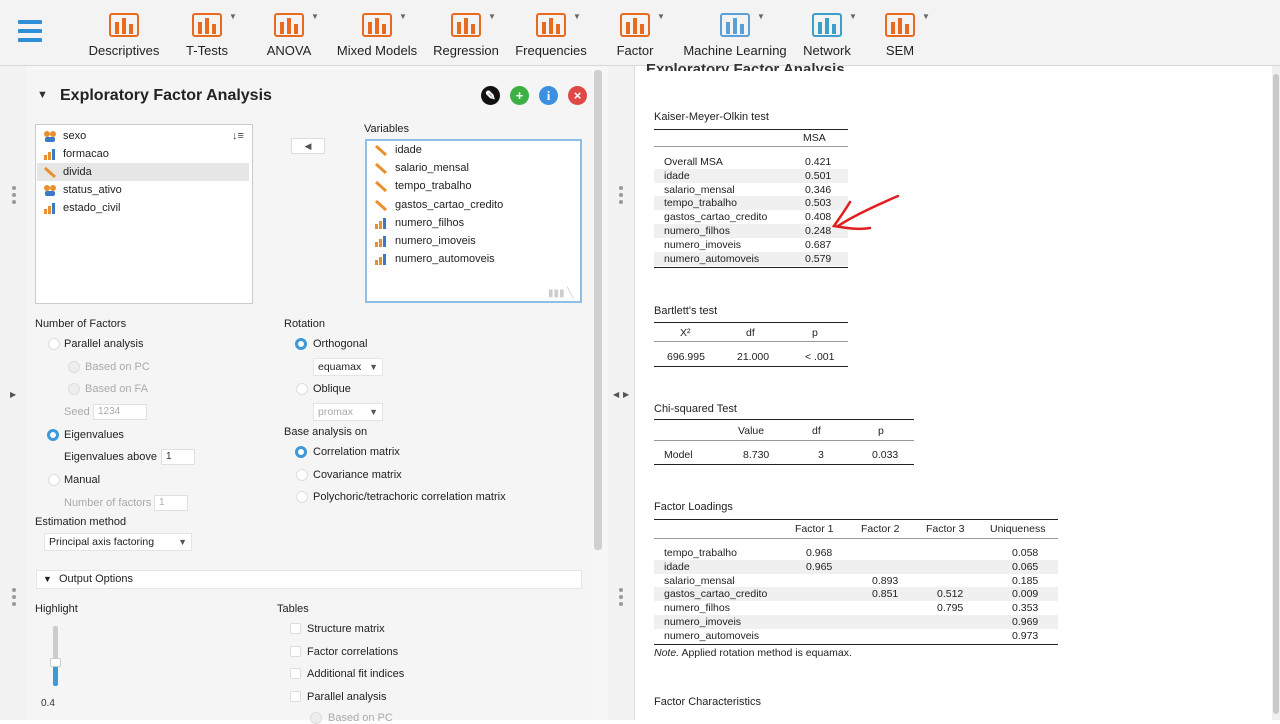 This screenshot has width=1280, height=724. I want to click on source-variable-item: status_ativo, so click(143, 190).